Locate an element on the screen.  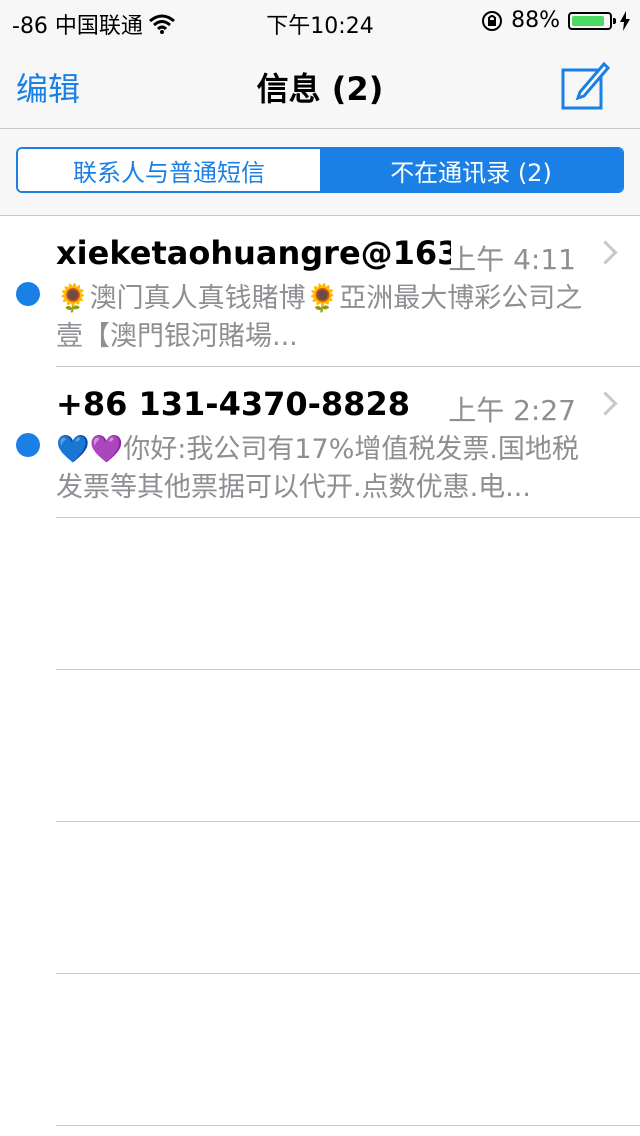
segmented-control: 联系人与普通短信 不在通讯录 (2) is located at coordinates (320, 170).